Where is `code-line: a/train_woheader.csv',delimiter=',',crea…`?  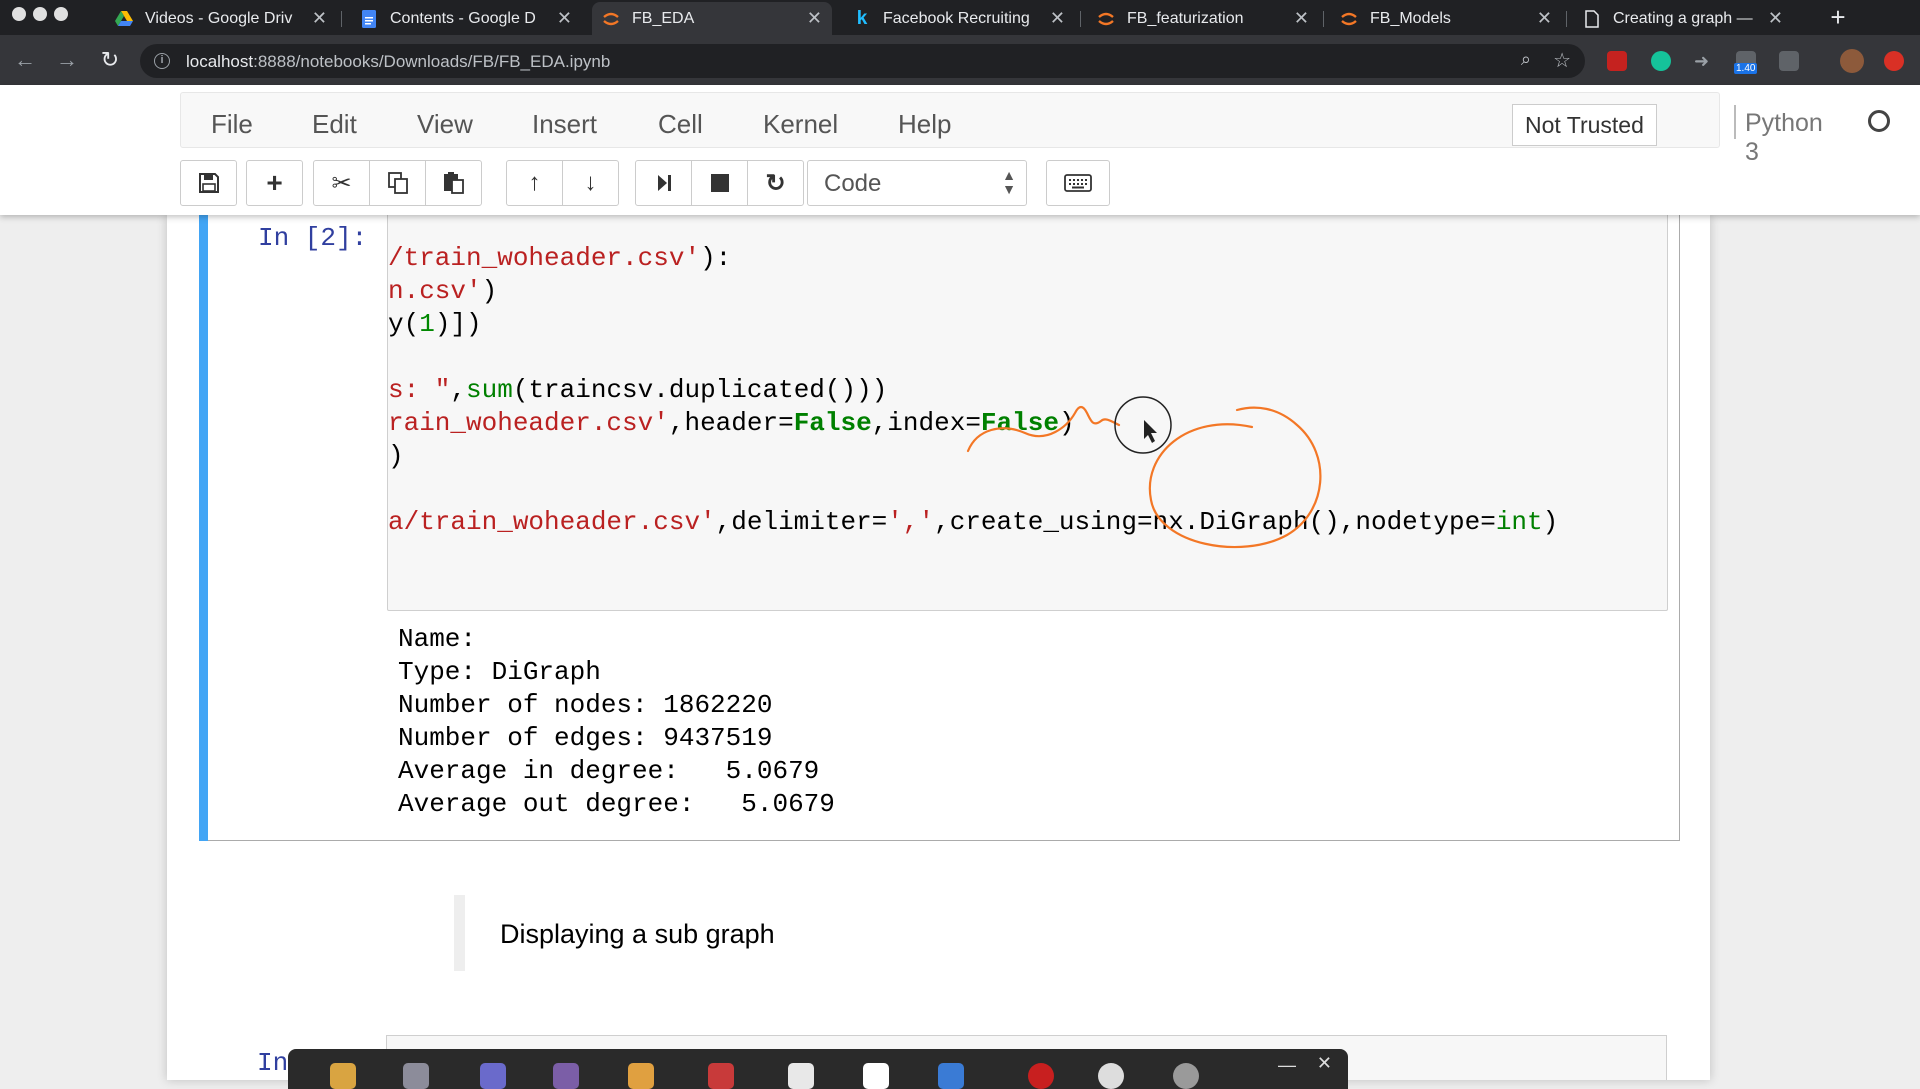
code-line: a/train_woheader.csv',delimiter=',',crea… is located at coordinates (973, 522).